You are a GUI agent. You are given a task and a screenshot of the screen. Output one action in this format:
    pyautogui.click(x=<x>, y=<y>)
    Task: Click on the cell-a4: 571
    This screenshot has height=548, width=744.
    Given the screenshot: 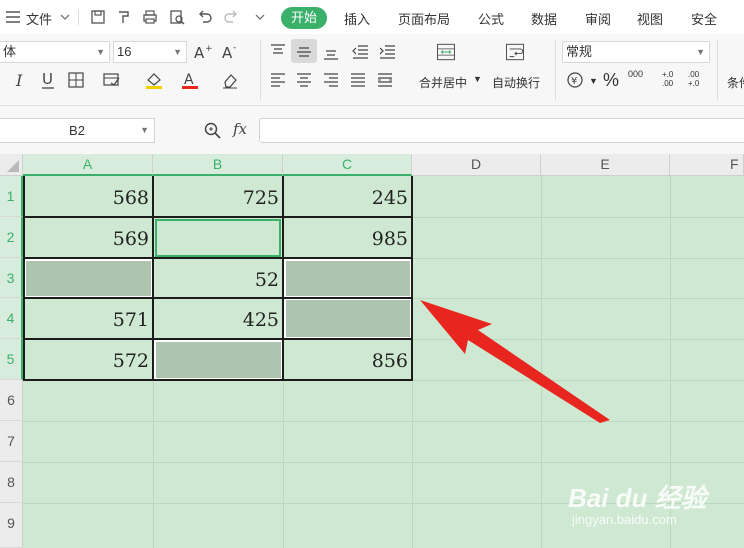 What is the action you would take?
    pyautogui.click(x=88, y=318)
    